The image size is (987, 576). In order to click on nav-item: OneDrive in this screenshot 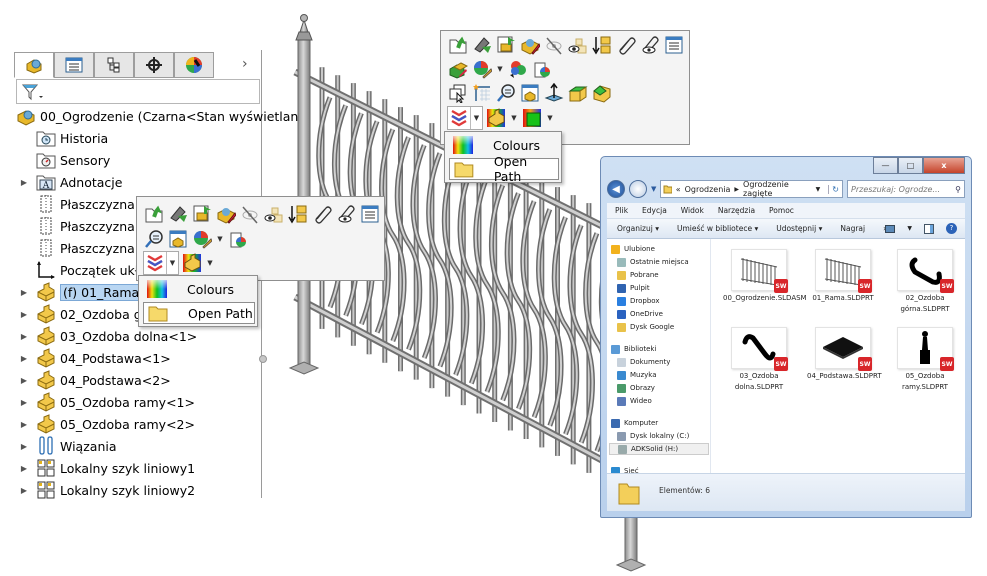, I will do `click(640, 314)`.